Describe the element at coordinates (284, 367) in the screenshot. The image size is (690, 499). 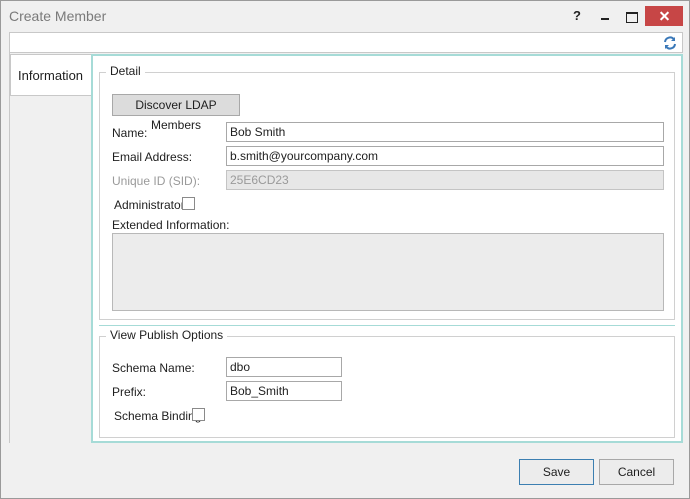
I see `schema-name-field: dbo` at that location.